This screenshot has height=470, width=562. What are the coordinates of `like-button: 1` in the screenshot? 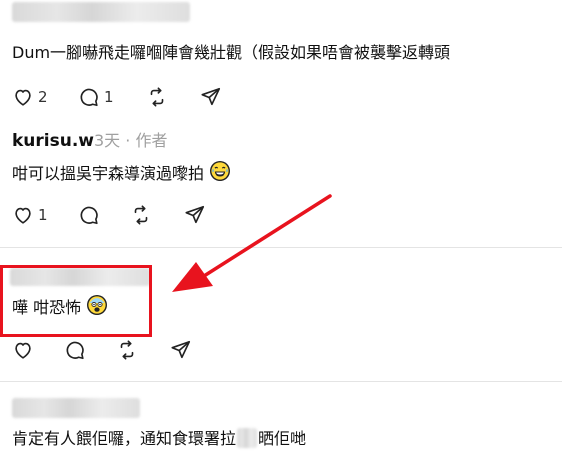 It's located at (30, 215).